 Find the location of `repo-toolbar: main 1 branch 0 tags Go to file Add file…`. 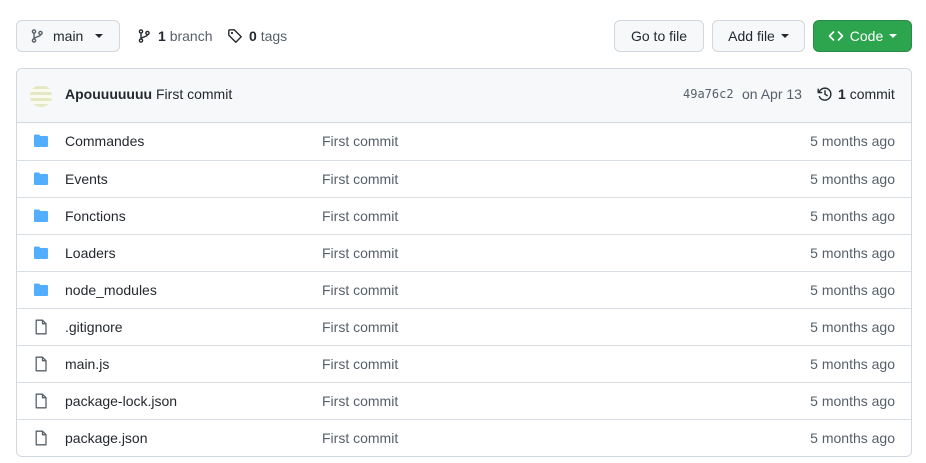

repo-toolbar: main 1 branch 0 tags Go to file Add file… is located at coordinates (464, 36).